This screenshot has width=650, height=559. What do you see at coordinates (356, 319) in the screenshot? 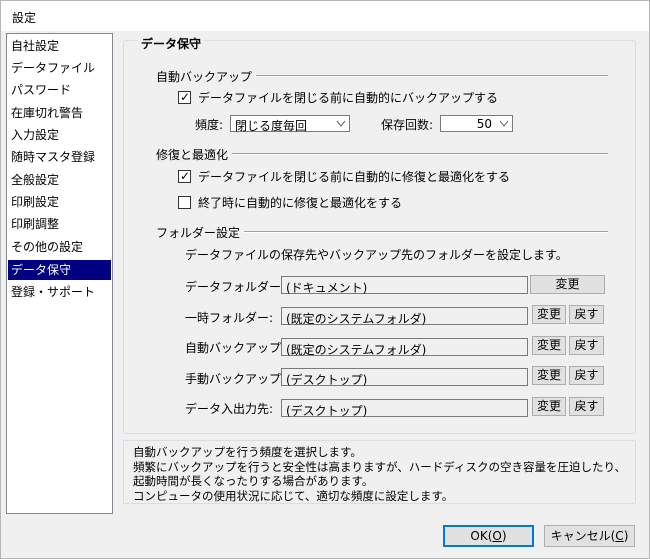
I see `temp-folder-path-value: (既定のシステムフォルダ)` at bounding box center [356, 319].